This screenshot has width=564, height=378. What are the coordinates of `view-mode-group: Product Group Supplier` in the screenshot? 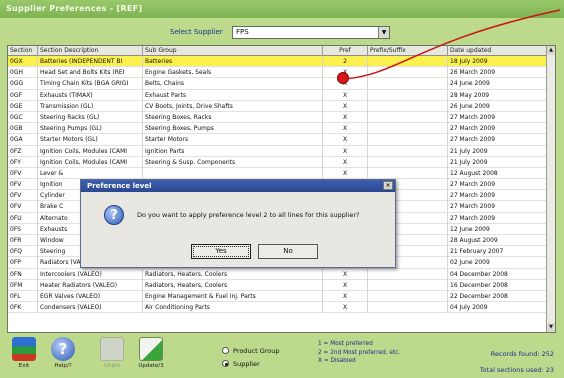 It's located at (251, 357).